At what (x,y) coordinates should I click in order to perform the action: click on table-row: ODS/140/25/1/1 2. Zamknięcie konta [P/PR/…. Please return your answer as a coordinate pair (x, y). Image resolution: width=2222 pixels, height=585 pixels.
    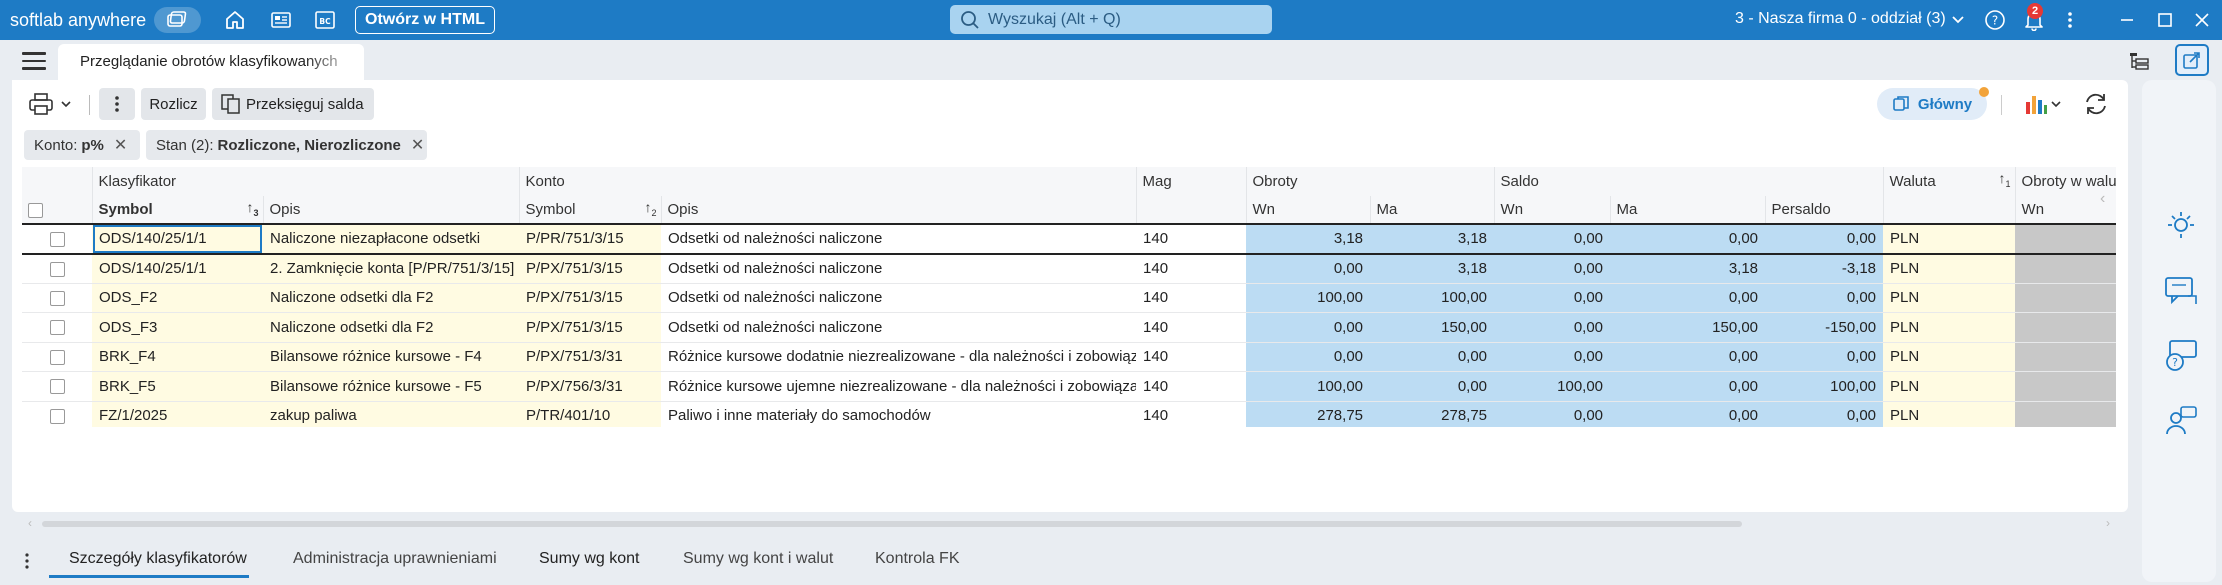
    Looking at the image, I should click on (1069, 268).